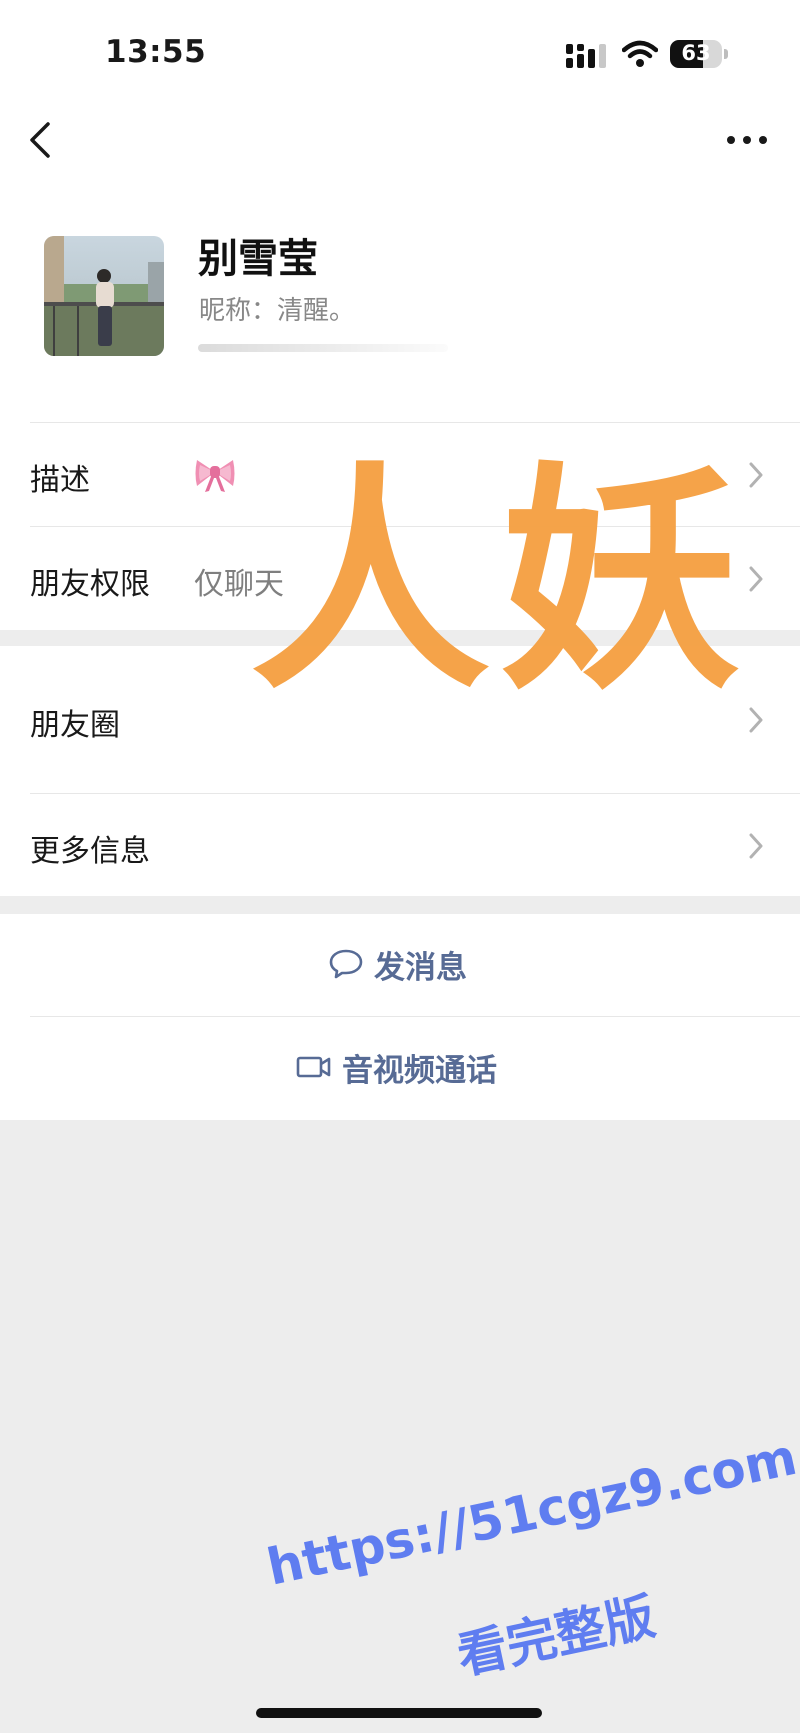 The height and width of the screenshot is (1733, 800). I want to click on row-moments-label: 朋友圈, so click(75, 725).